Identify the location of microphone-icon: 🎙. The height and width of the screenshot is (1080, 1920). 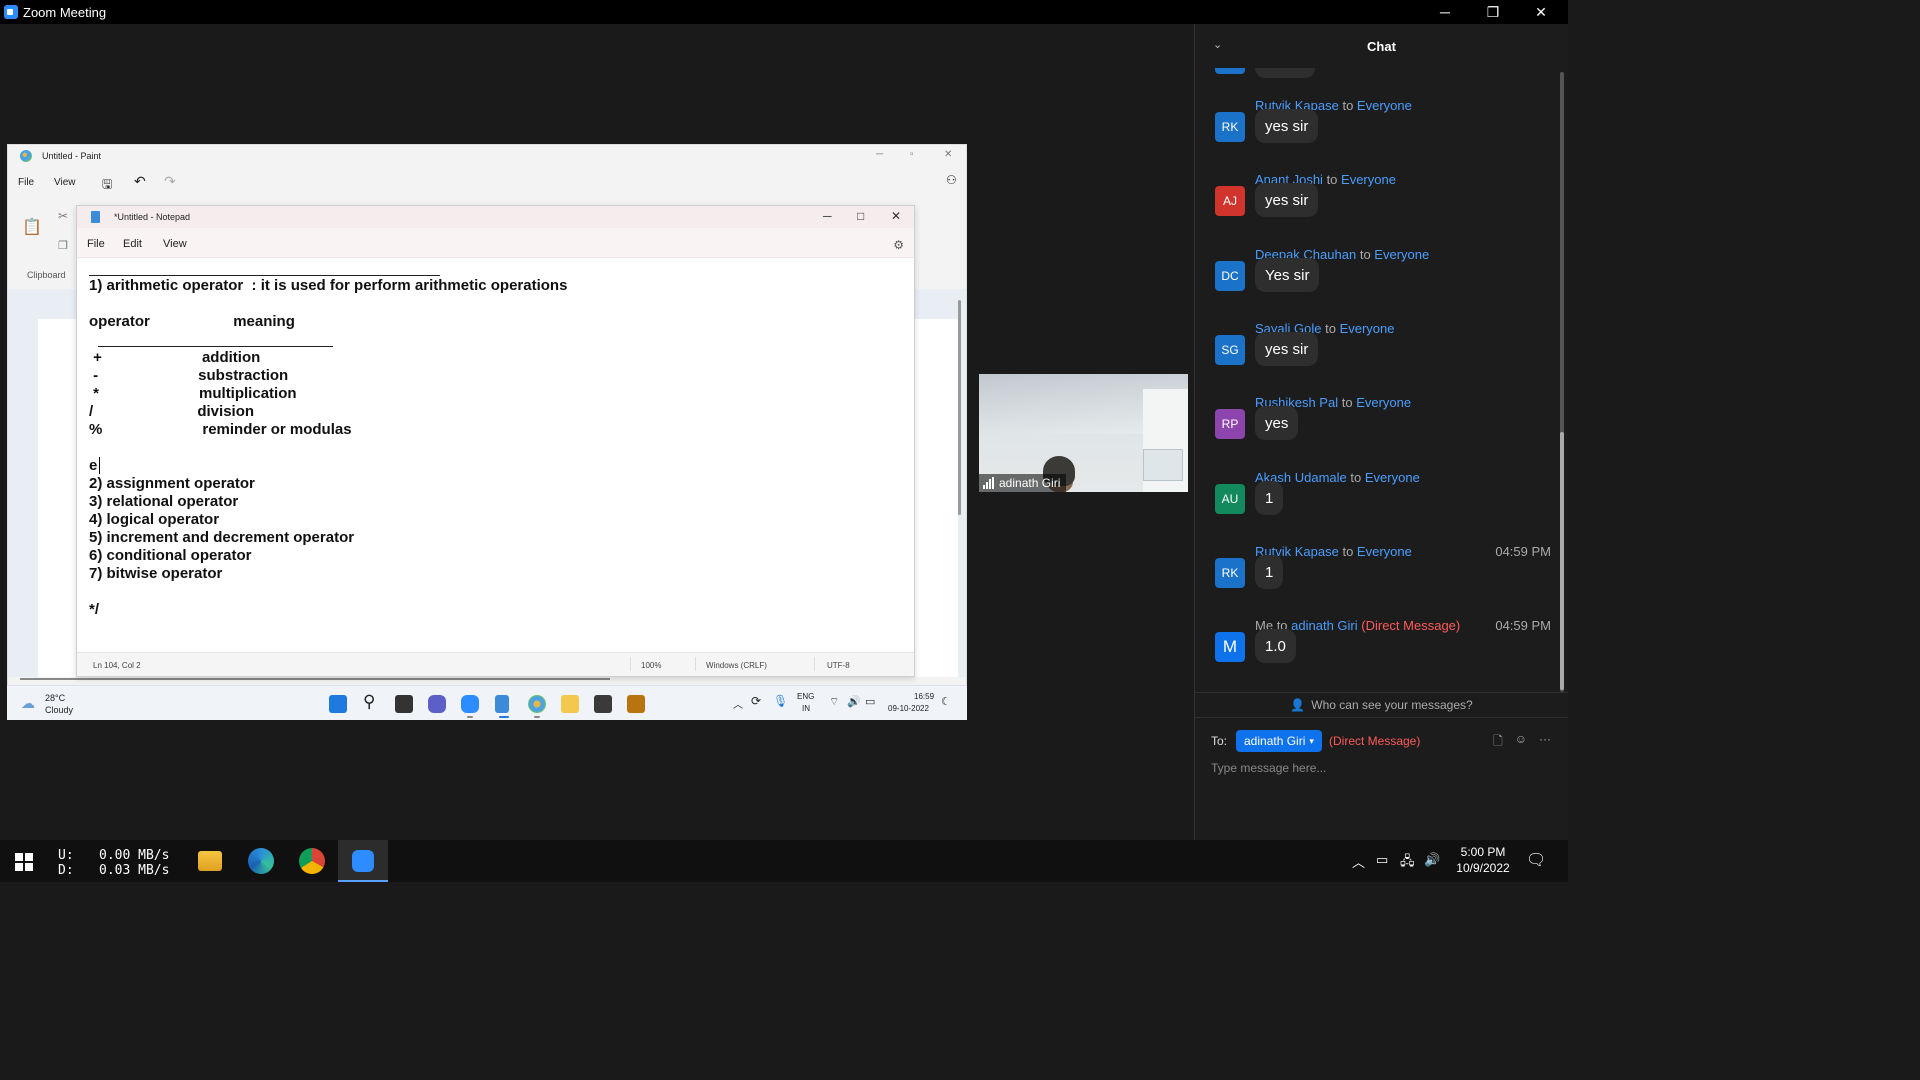
(781, 701).